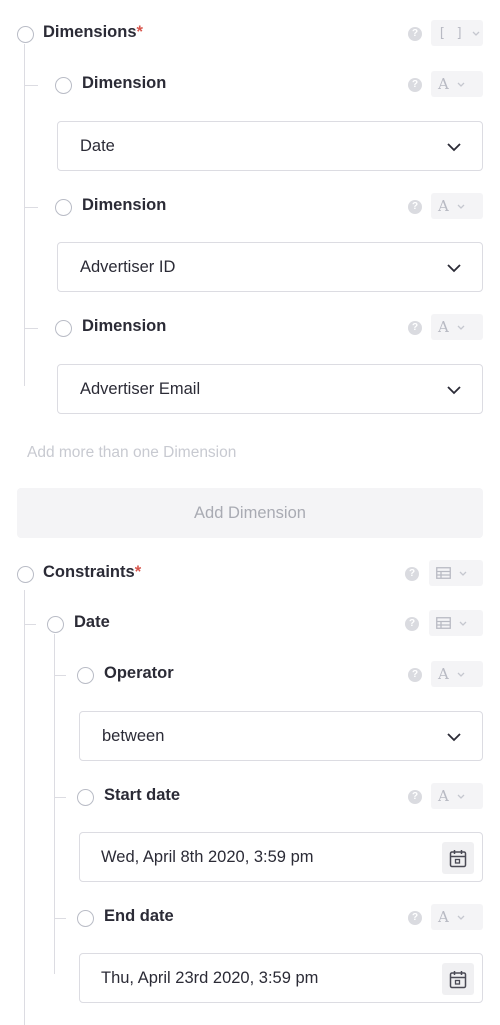 The image size is (500, 1025). Describe the element at coordinates (451, 33) in the screenshot. I see `array-type-icon: [ ]` at that location.